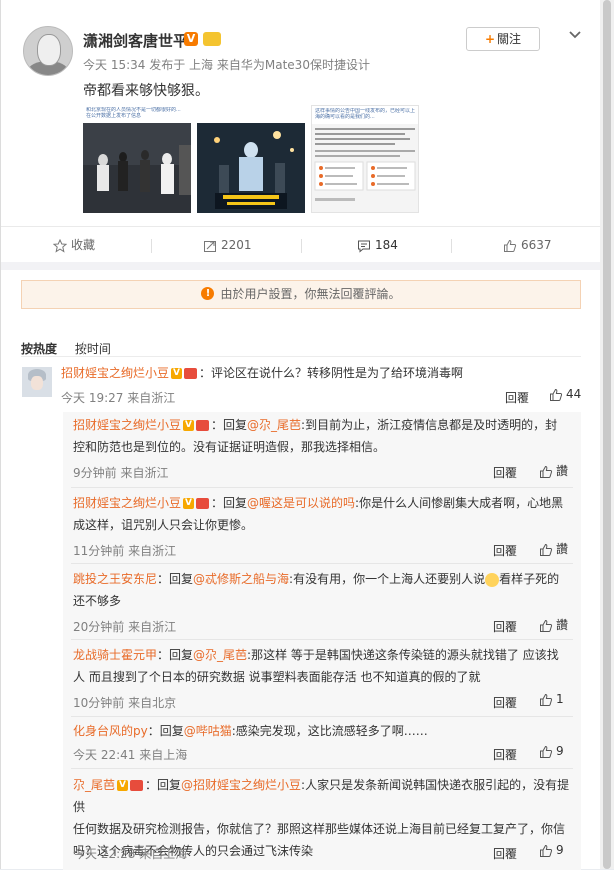 Image resolution: width=614 pixels, height=870 pixels. What do you see at coordinates (83, 245) in the screenshot?
I see `favorite-label: 收藏` at bounding box center [83, 245].